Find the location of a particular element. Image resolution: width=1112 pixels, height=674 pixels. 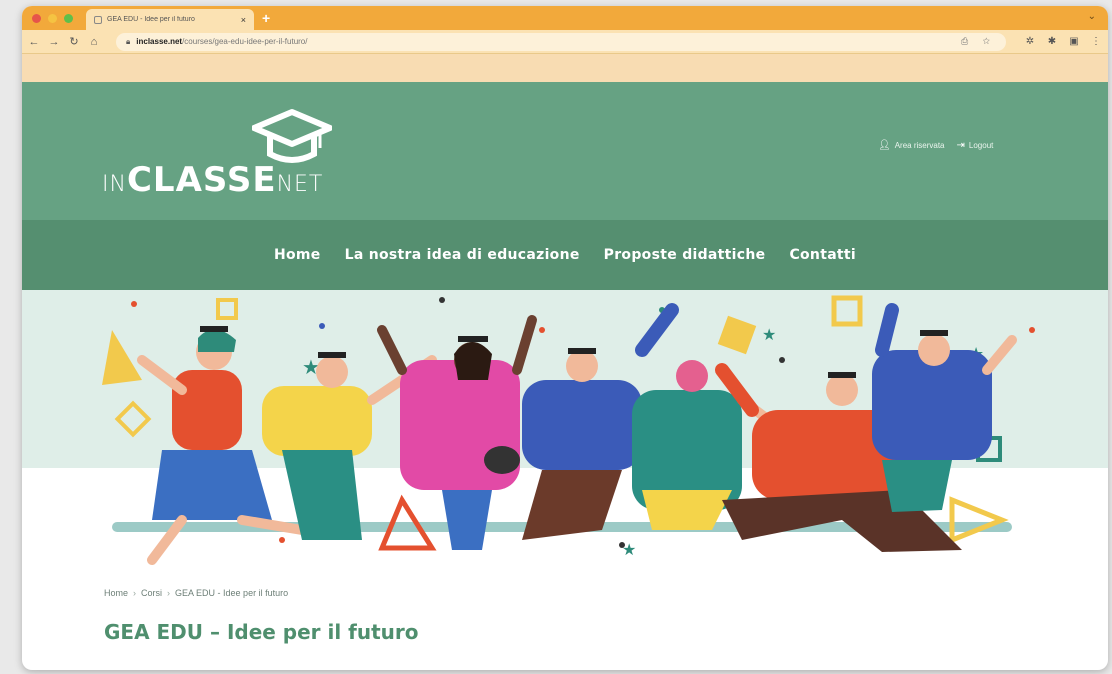

user-icon: 👤︎ is located at coordinates (884, 145).